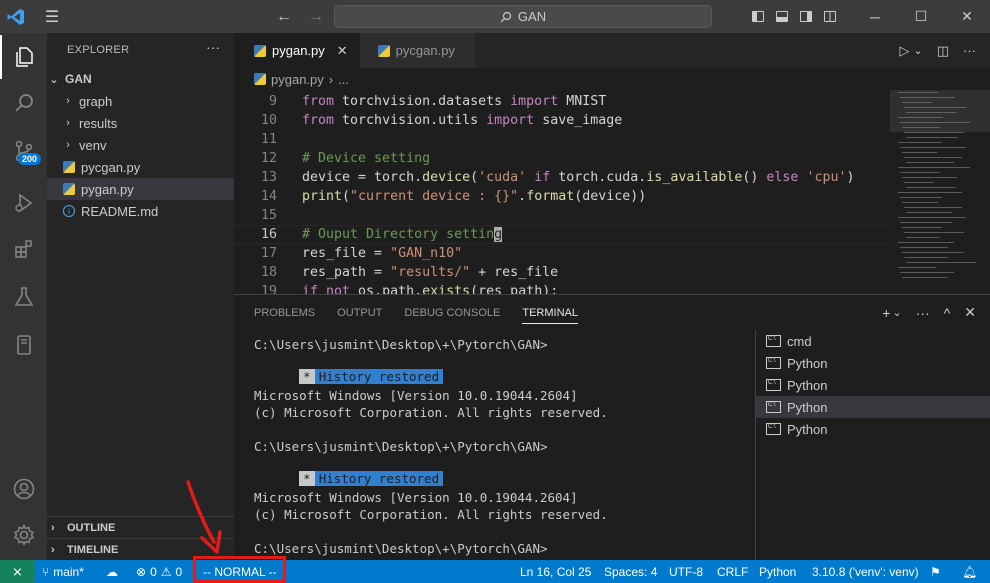 Image resolution: width=990 pixels, height=583 pixels. Describe the element at coordinates (159, 571) in the screenshot. I see `problems-indicator: ⊗ 0 ⚠ 0` at that location.